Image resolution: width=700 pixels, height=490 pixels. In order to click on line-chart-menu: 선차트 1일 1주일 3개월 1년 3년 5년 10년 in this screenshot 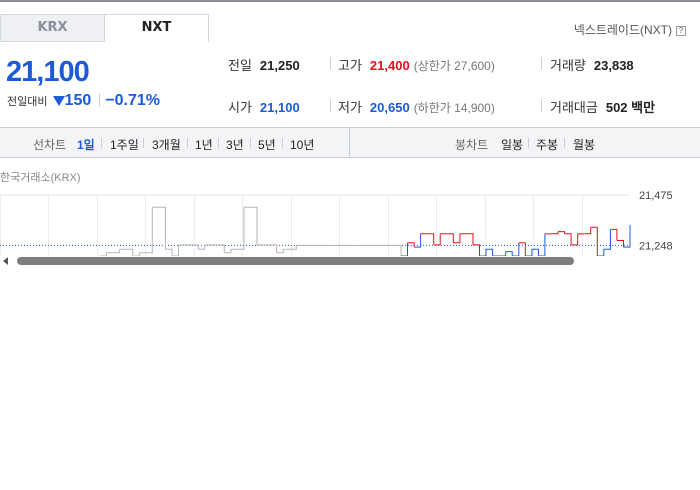, I will do `click(175, 142)`.